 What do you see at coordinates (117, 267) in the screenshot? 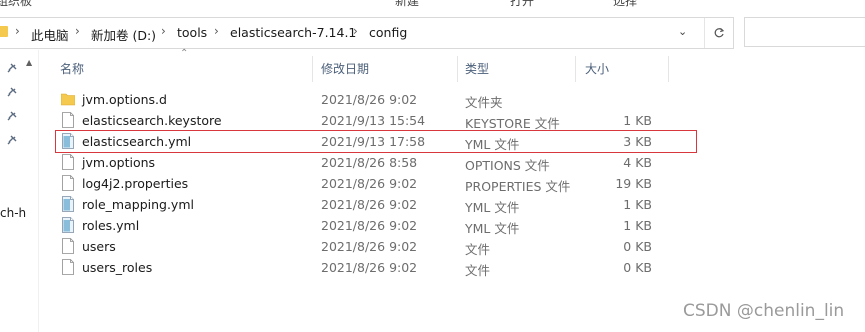
I see `file-name: users_roles` at bounding box center [117, 267].